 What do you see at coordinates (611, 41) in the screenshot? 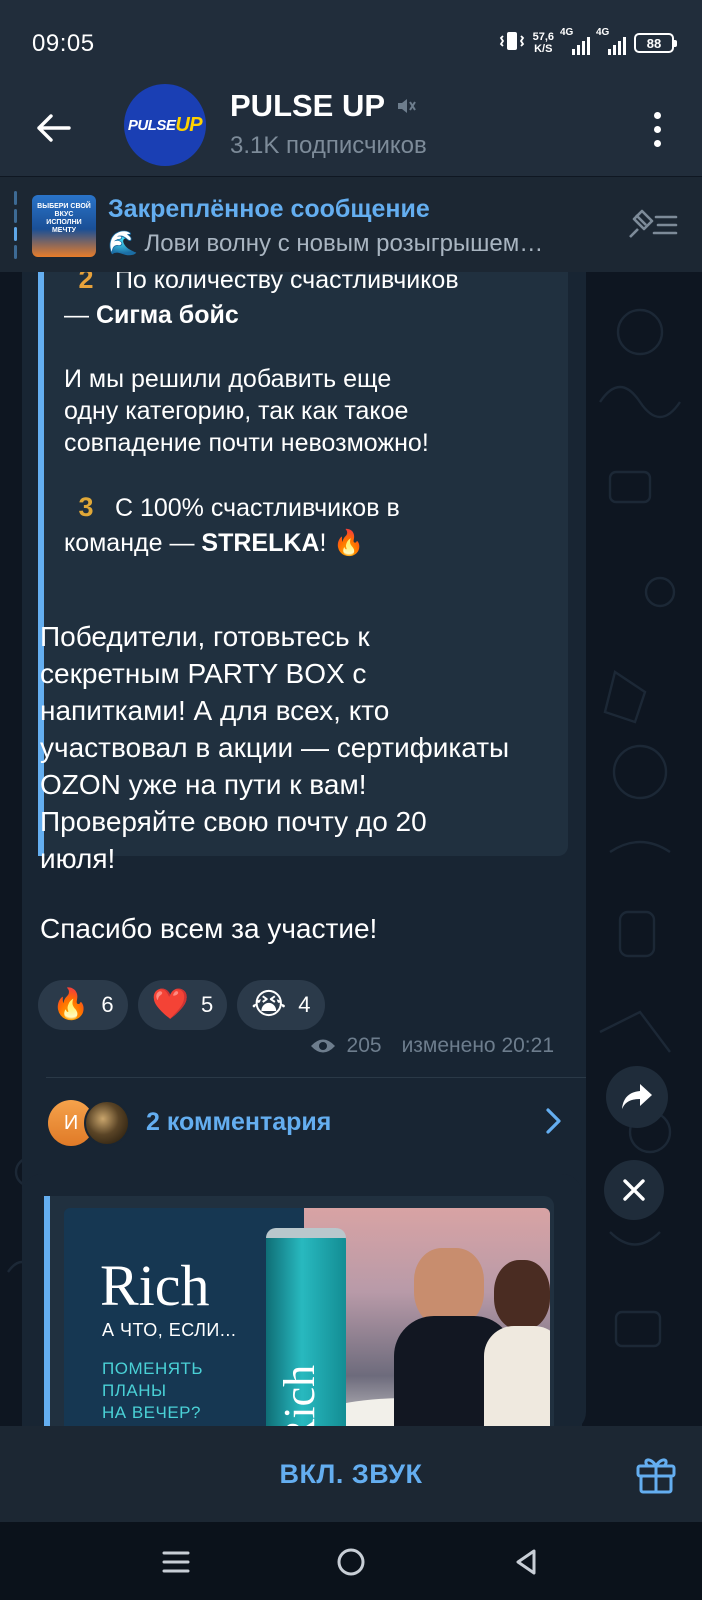
I see `signal-icon-2: 4G` at bounding box center [611, 41].